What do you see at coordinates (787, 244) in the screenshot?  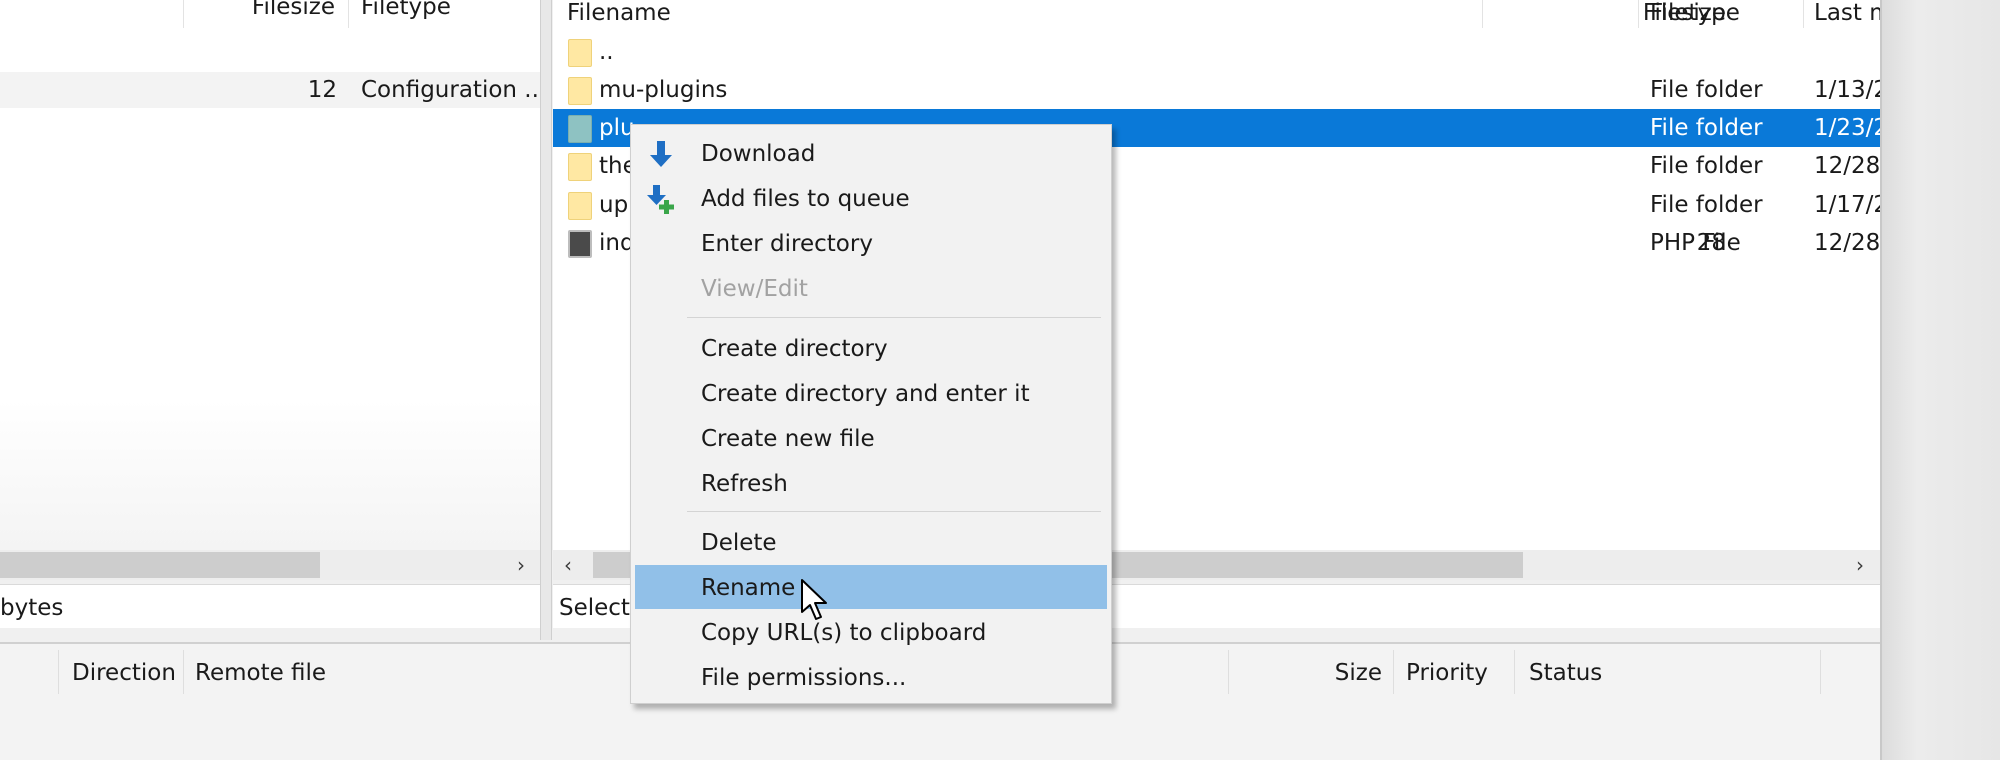 I see `menu-item-label: Enter directory` at bounding box center [787, 244].